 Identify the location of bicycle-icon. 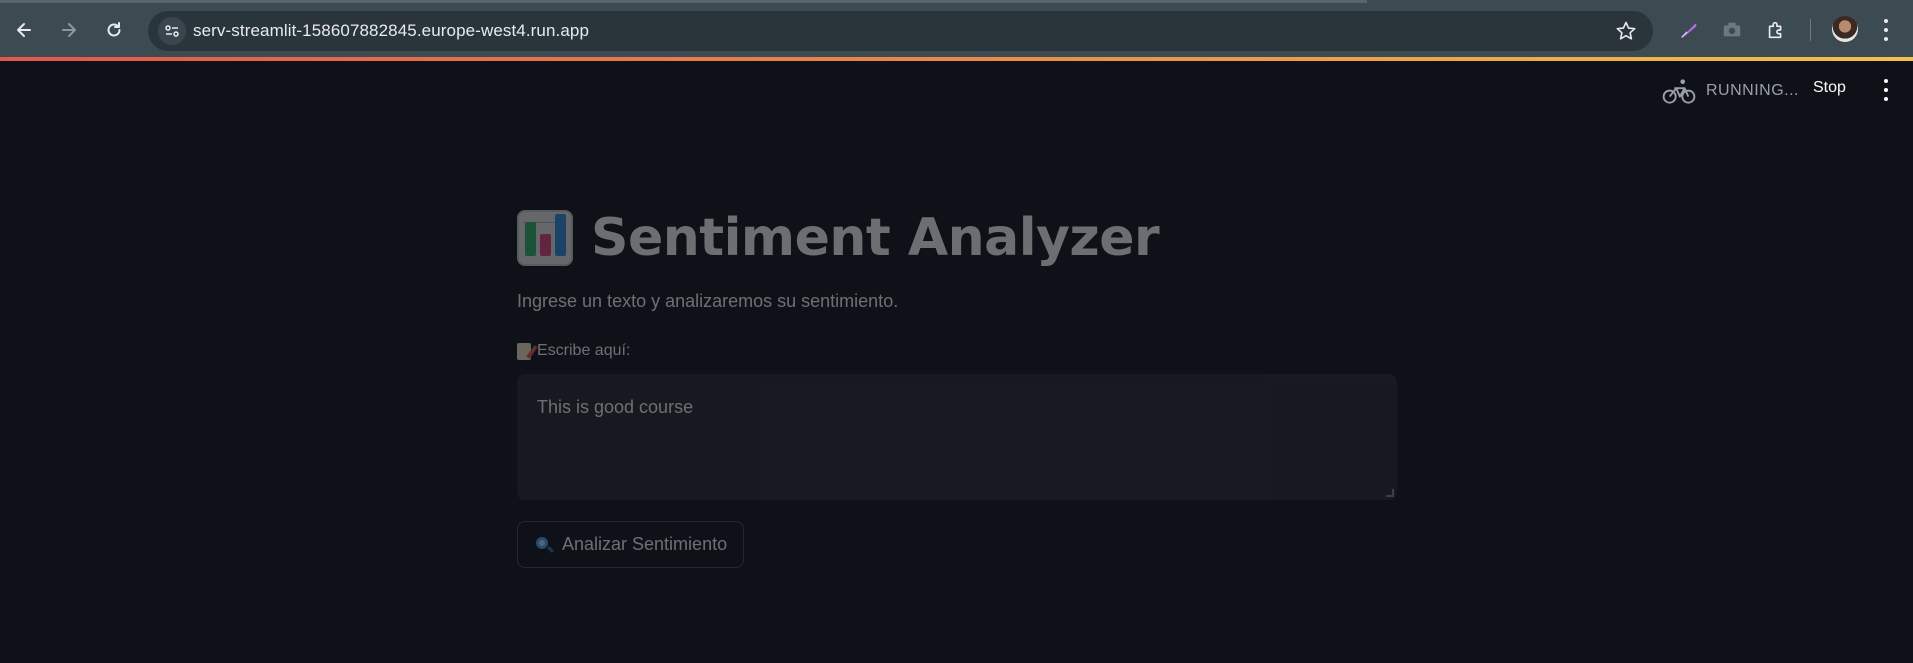
(1679, 91).